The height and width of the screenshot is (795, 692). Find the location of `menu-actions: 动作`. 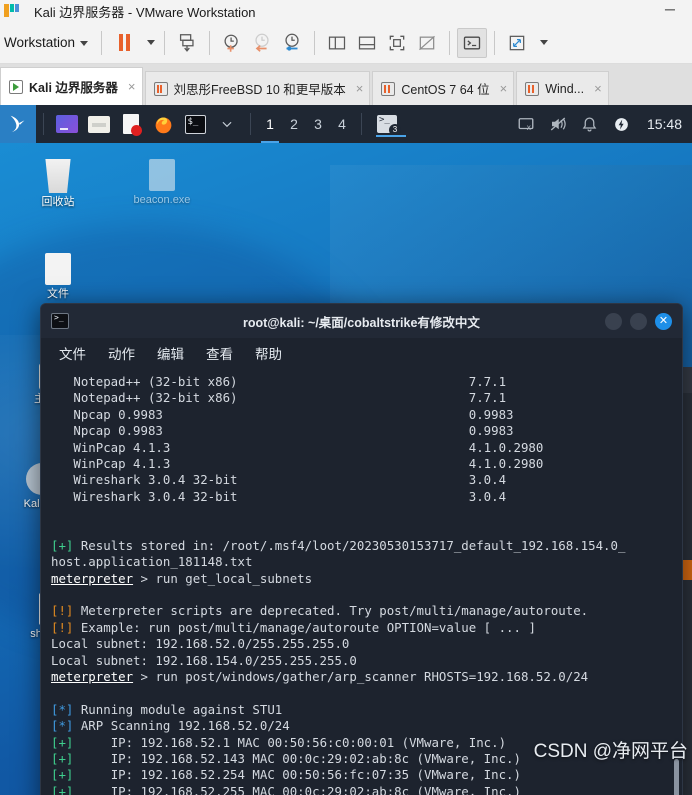

menu-actions: 动作 is located at coordinates (121, 353).